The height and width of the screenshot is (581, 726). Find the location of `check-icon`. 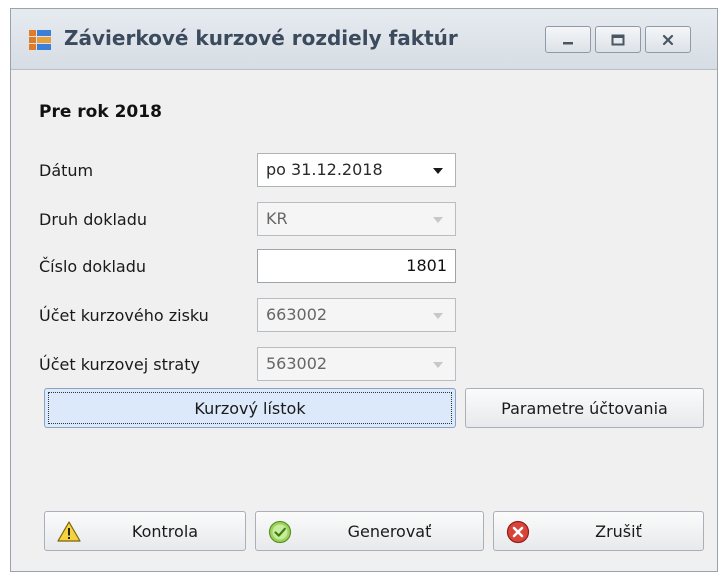

check-icon is located at coordinates (280, 532).